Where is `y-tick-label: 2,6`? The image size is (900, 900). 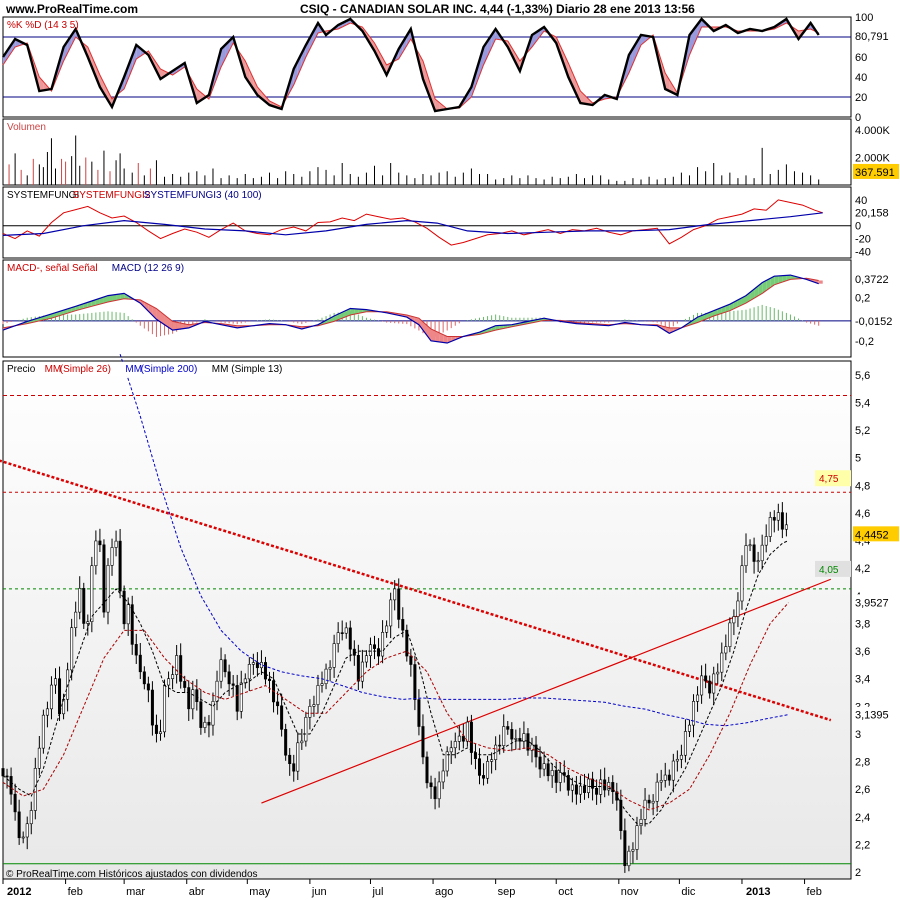
y-tick-label: 2,6 is located at coordinates (862, 790).